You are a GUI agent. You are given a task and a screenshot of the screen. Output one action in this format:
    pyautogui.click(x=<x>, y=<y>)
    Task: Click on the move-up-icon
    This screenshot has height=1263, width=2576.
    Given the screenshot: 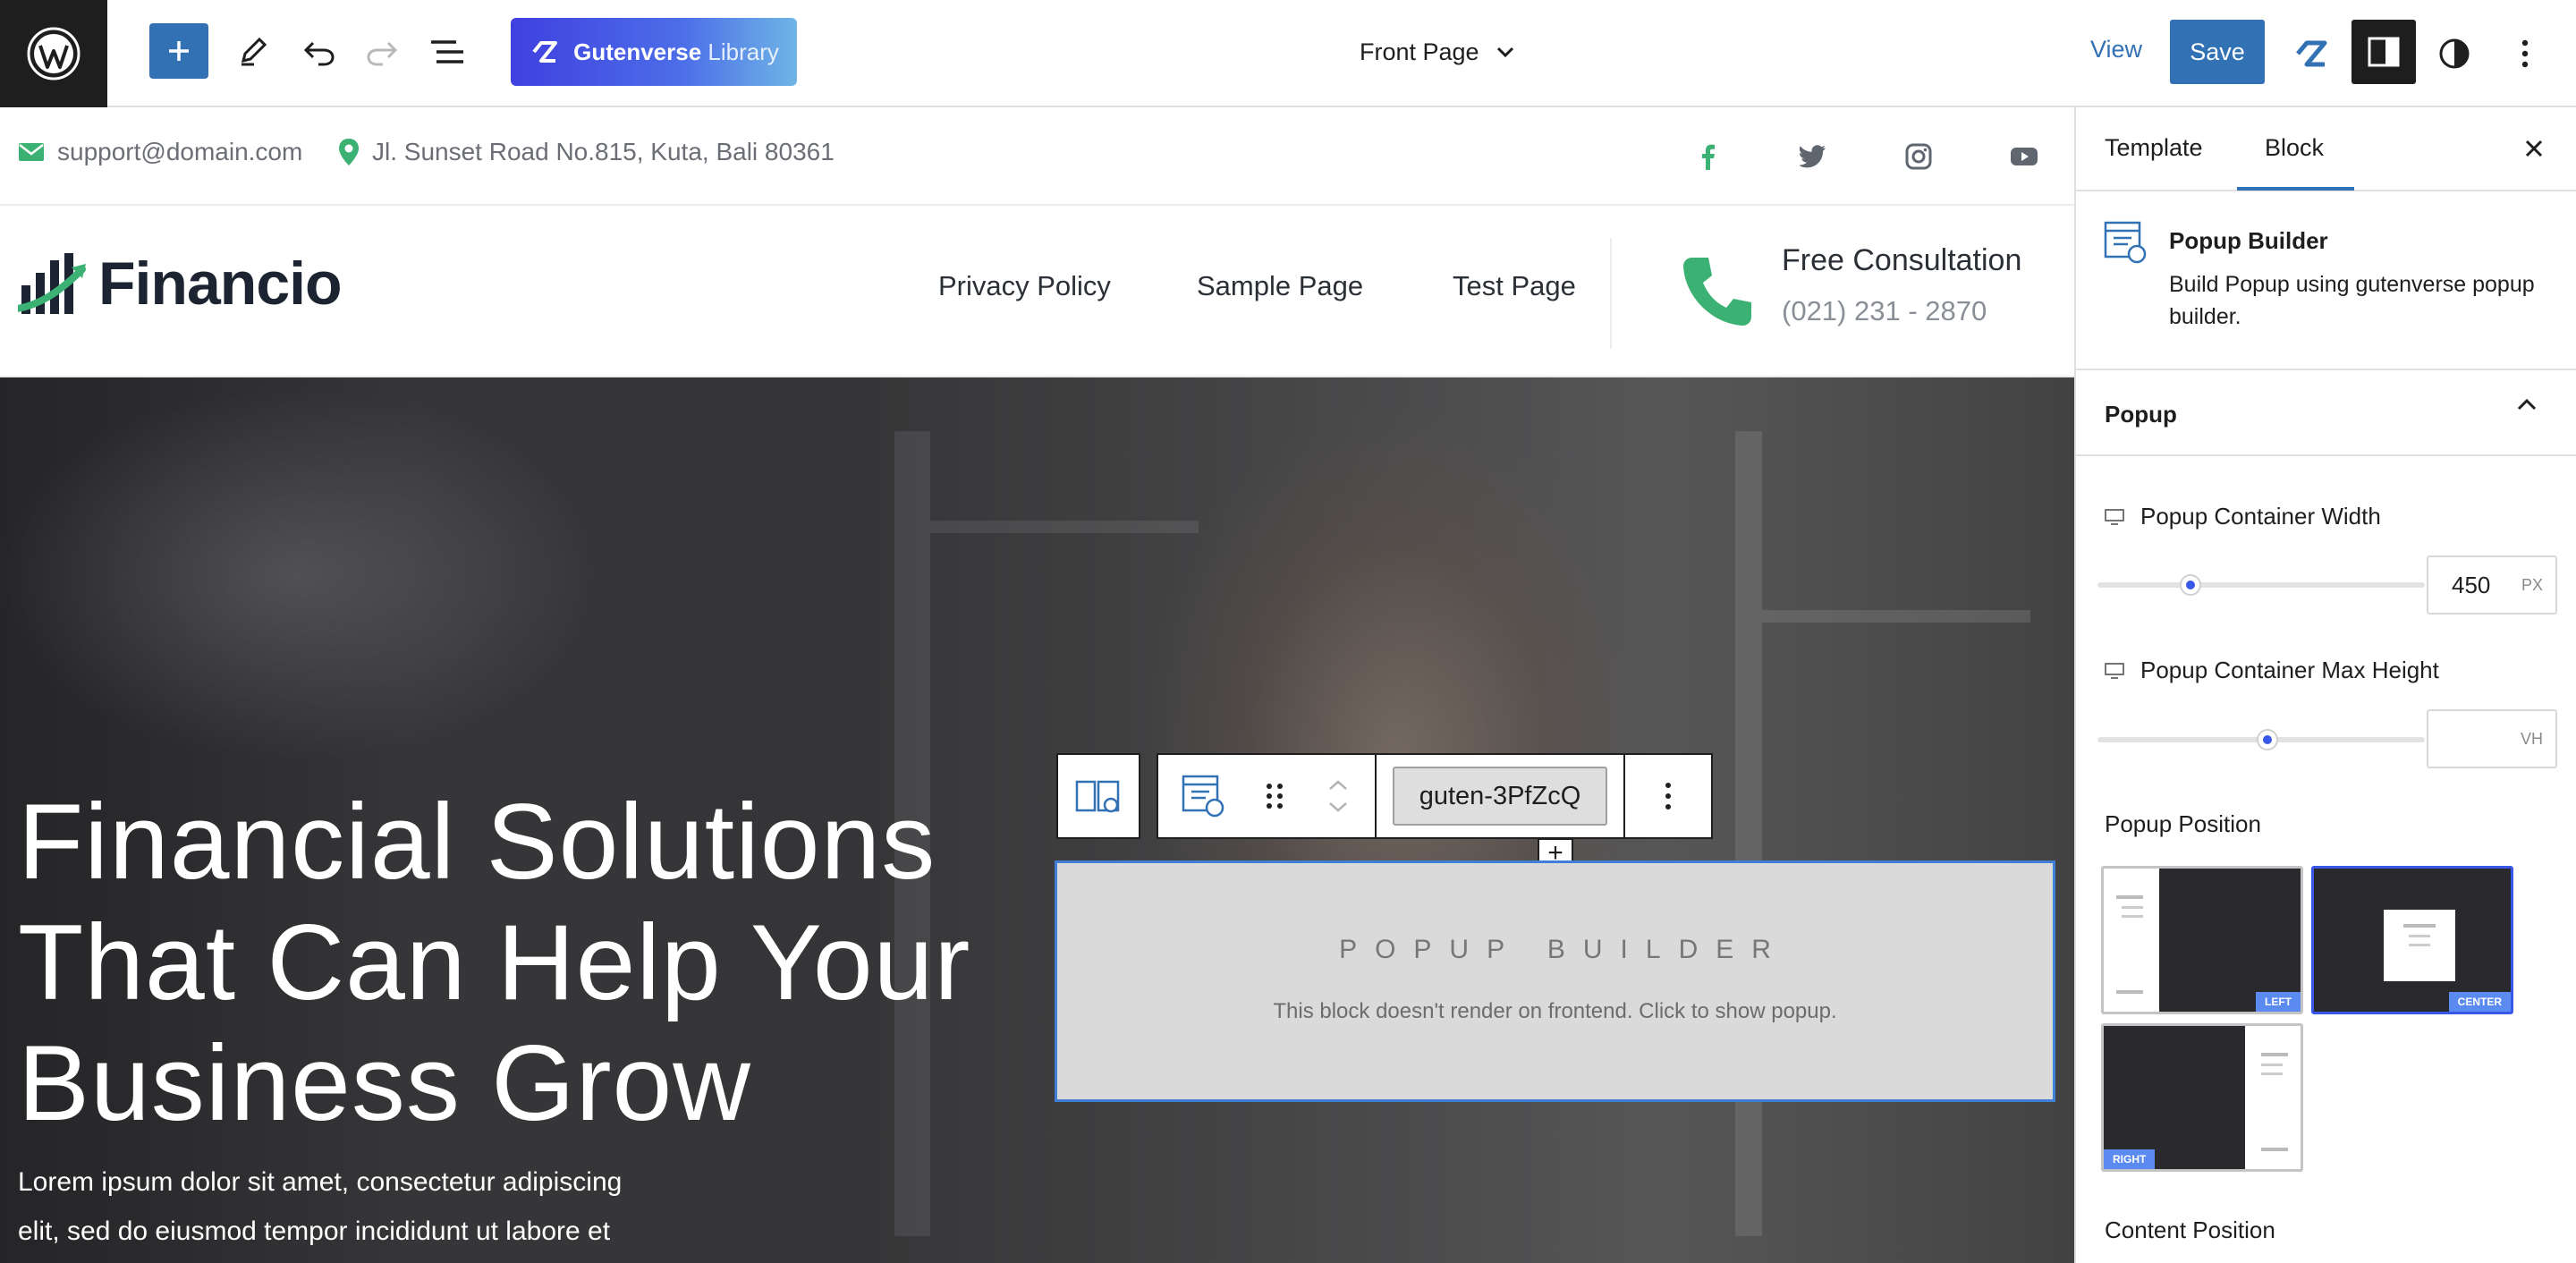 What is the action you would take?
    pyautogui.click(x=1338, y=785)
    